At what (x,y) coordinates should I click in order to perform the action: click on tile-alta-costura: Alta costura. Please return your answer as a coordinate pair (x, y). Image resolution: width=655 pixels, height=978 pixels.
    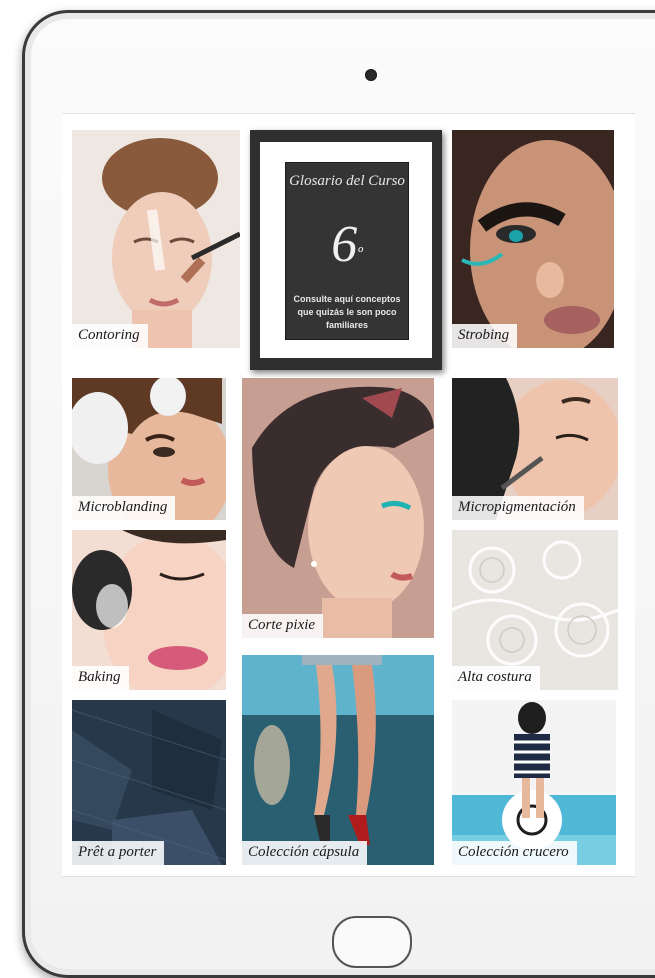
    Looking at the image, I should click on (535, 610).